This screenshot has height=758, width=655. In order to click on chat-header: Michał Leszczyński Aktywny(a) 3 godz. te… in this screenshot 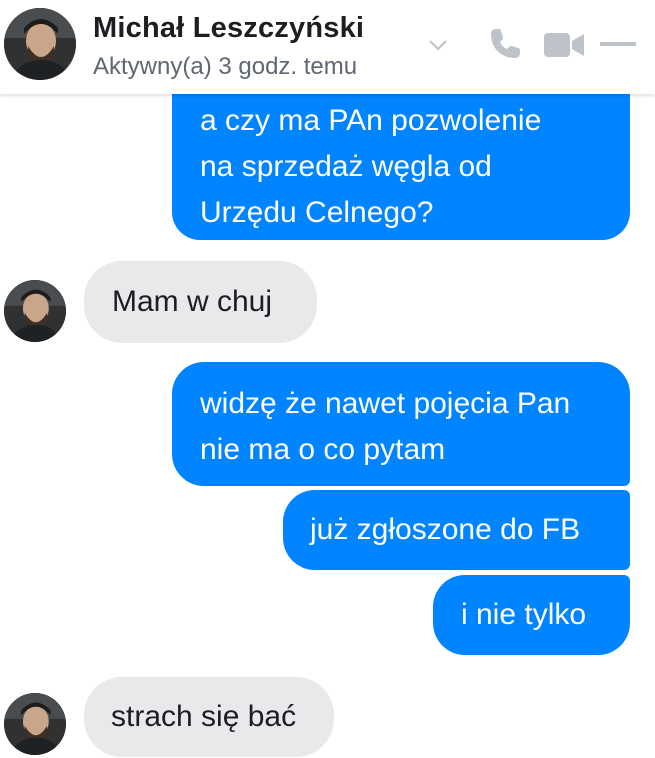, I will do `click(327, 47)`.